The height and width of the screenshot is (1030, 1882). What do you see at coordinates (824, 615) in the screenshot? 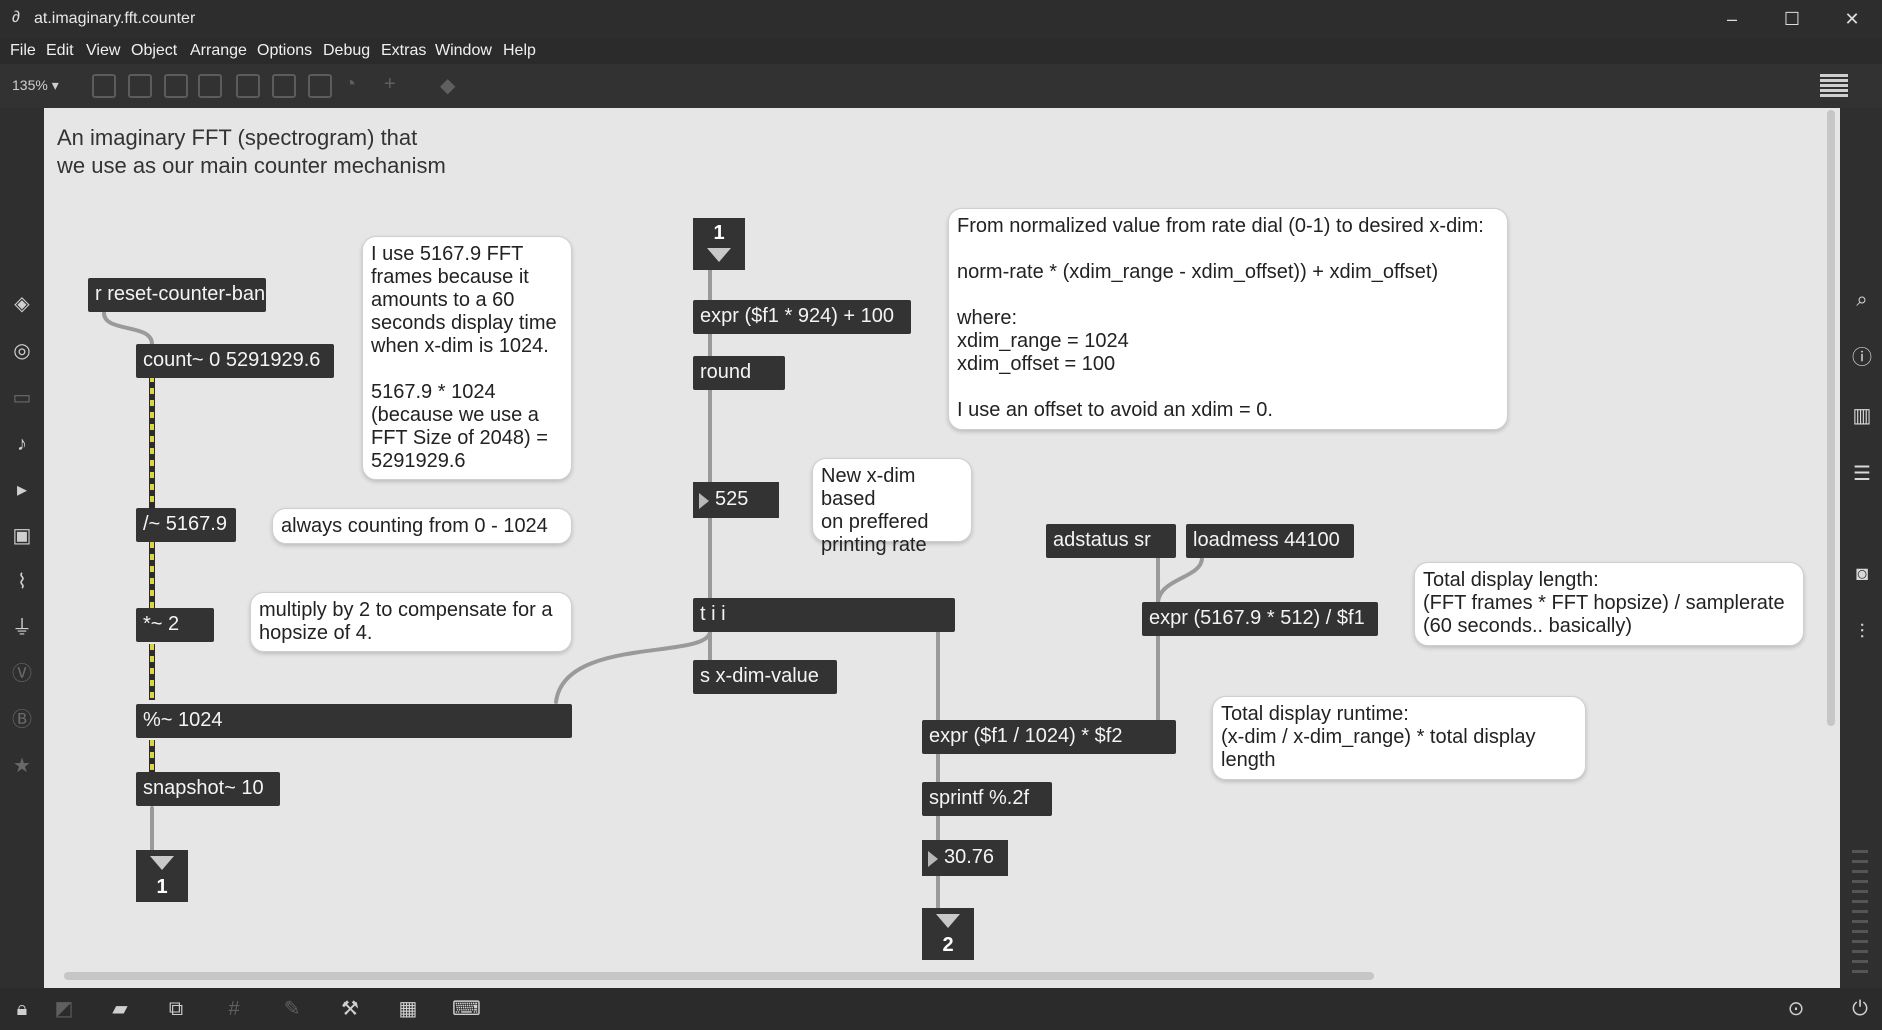
I see `trigger-object: t i i` at bounding box center [824, 615].